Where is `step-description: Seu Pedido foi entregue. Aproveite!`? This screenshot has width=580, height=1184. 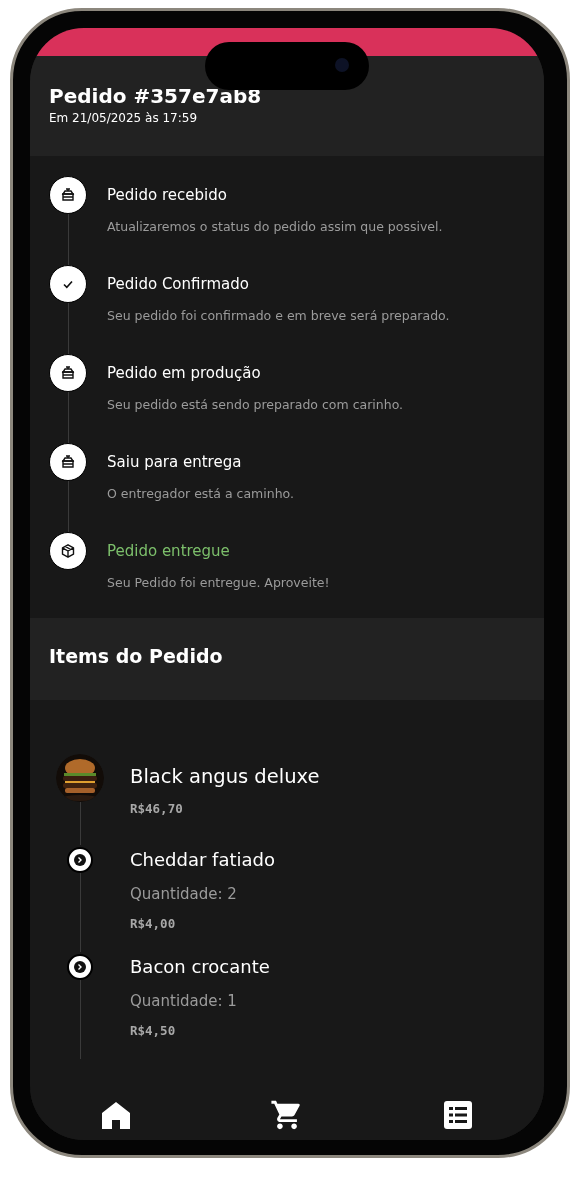 step-description: Seu Pedido foi entregue. Aproveite! is located at coordinates (218, 583).